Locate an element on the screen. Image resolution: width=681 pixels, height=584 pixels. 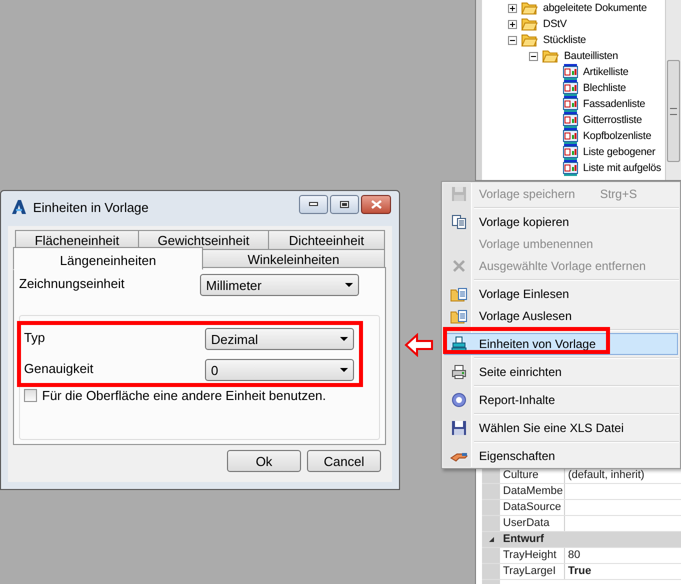
copy-icon is located at coordinates (459, 222).